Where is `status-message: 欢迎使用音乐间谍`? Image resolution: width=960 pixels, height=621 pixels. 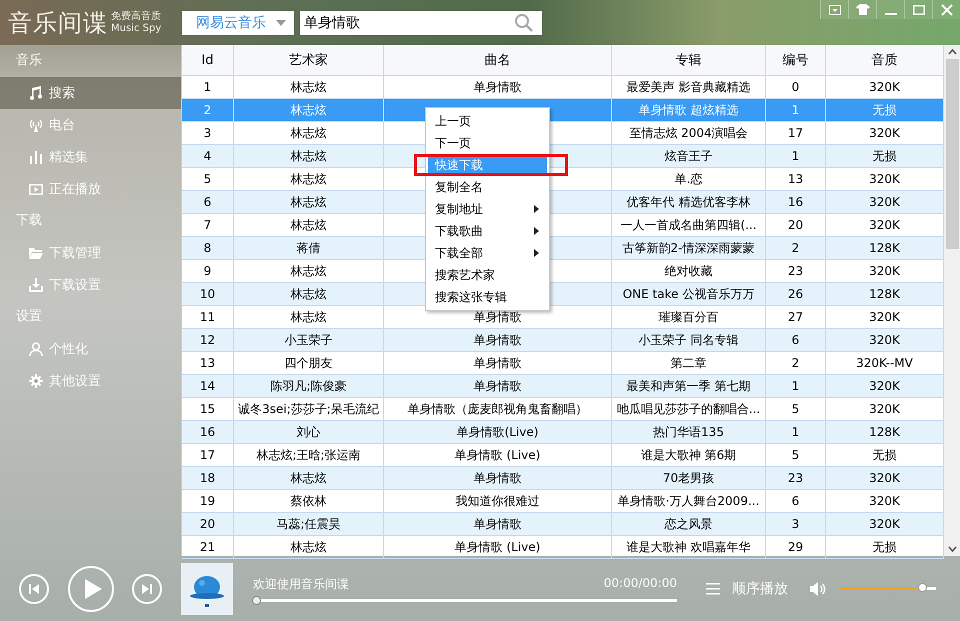 status-message: 欢迎使用音乐间谍 is located at coordinates (301, 584).